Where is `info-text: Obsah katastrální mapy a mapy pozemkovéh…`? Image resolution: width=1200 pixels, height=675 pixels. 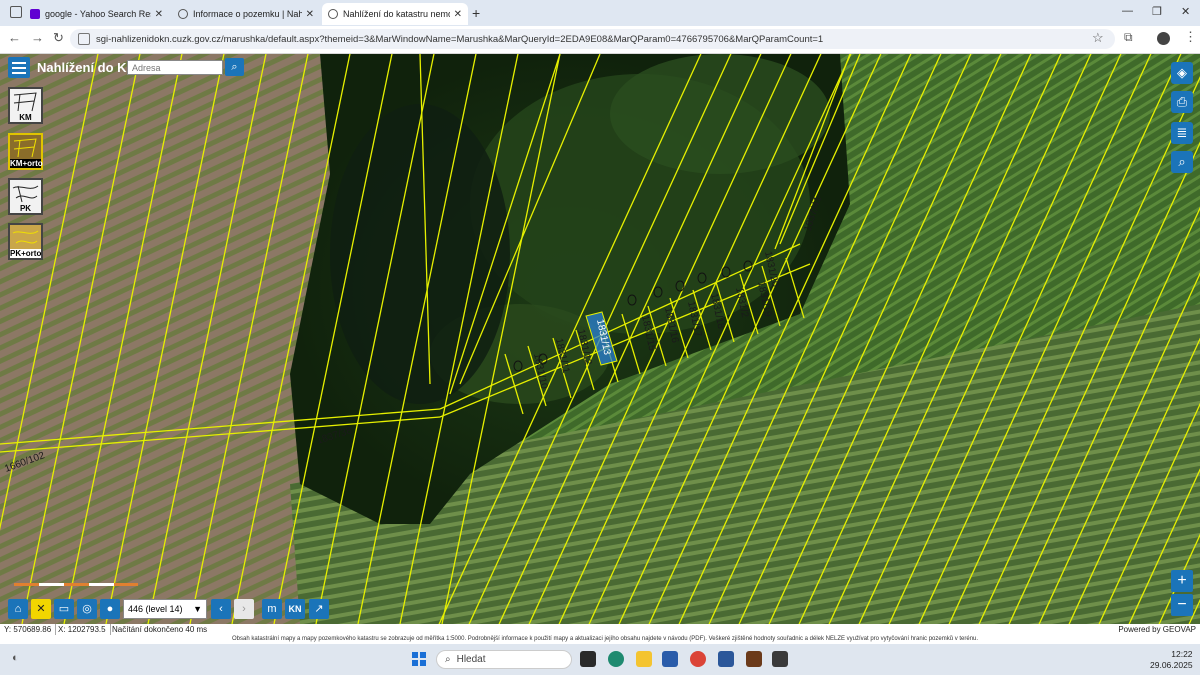
info-text: Obsah katastrální mapy a mapy pozemkovéh… is located at coordinates (605, 639).